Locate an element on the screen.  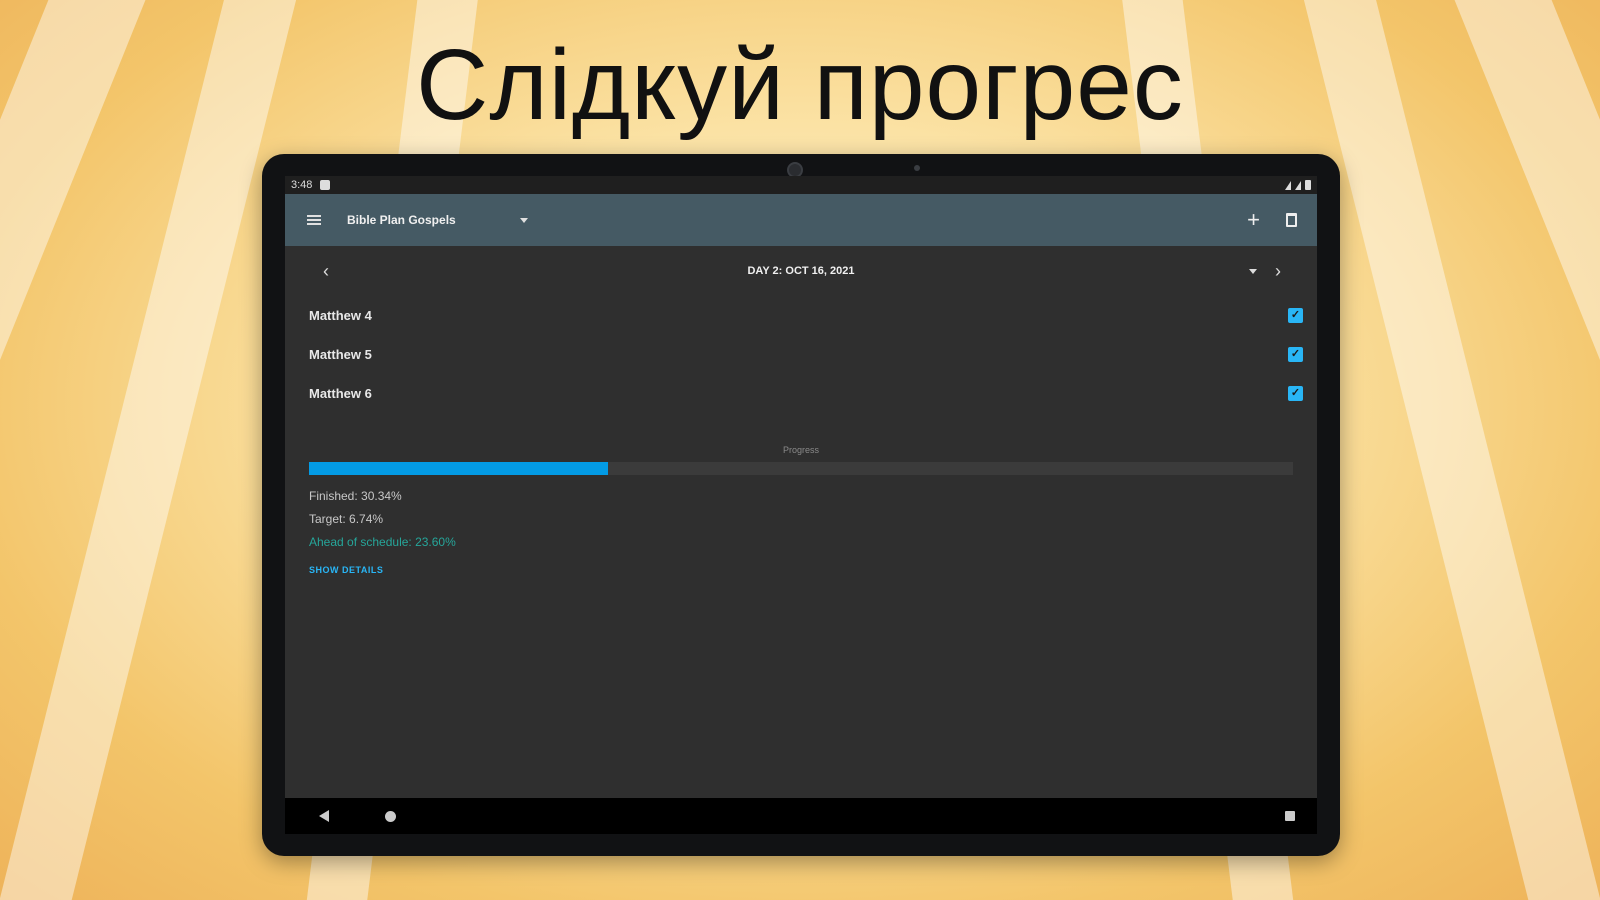
sensor-dot is located at coordinates (917, 168).